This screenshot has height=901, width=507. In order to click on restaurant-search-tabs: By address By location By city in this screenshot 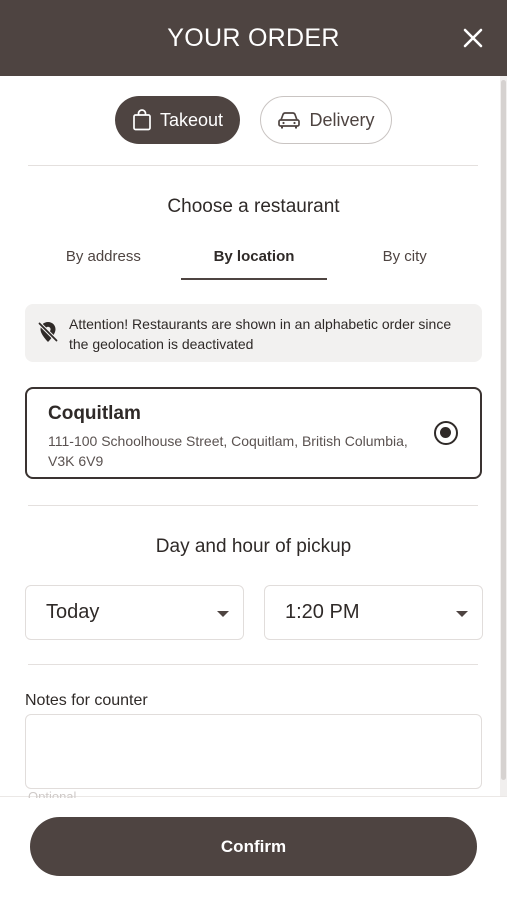, I will do `click(254, 256)`.